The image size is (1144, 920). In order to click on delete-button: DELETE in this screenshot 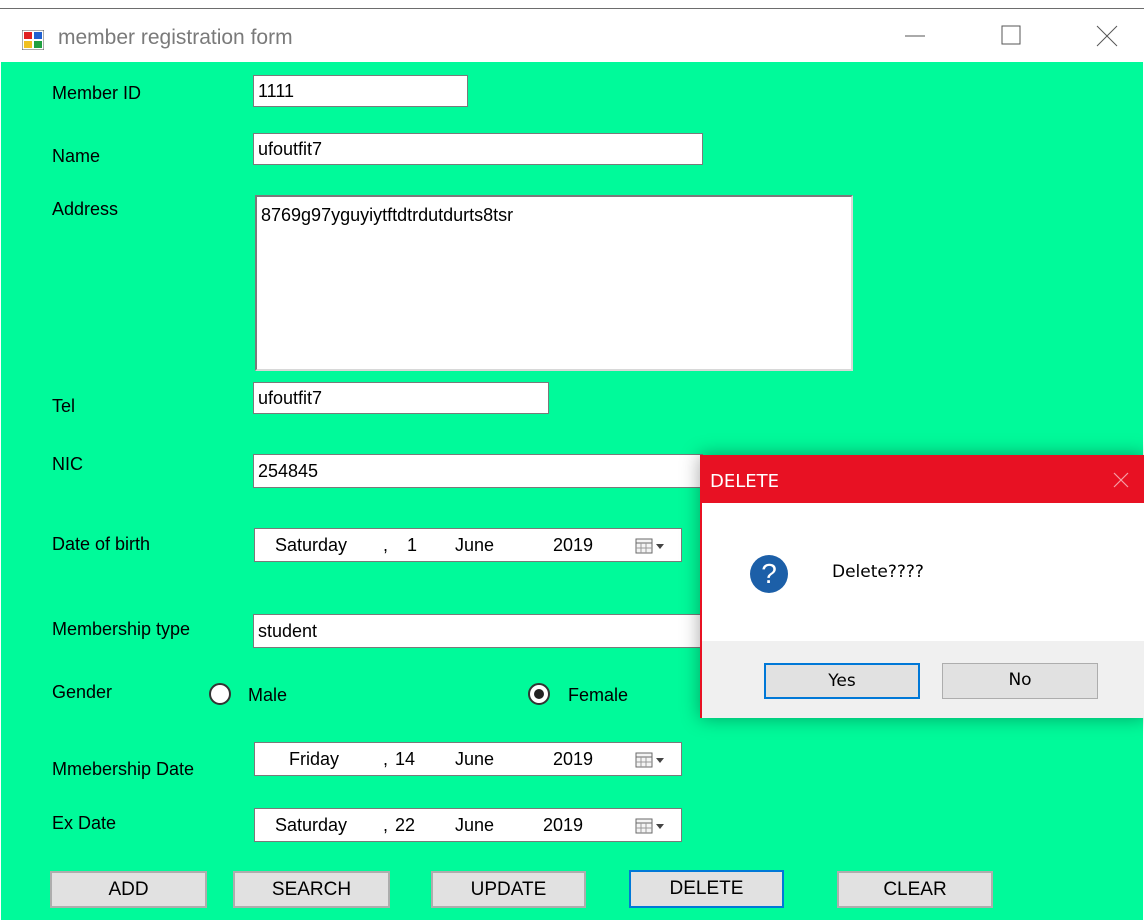, I will do `click(706, 889)`.